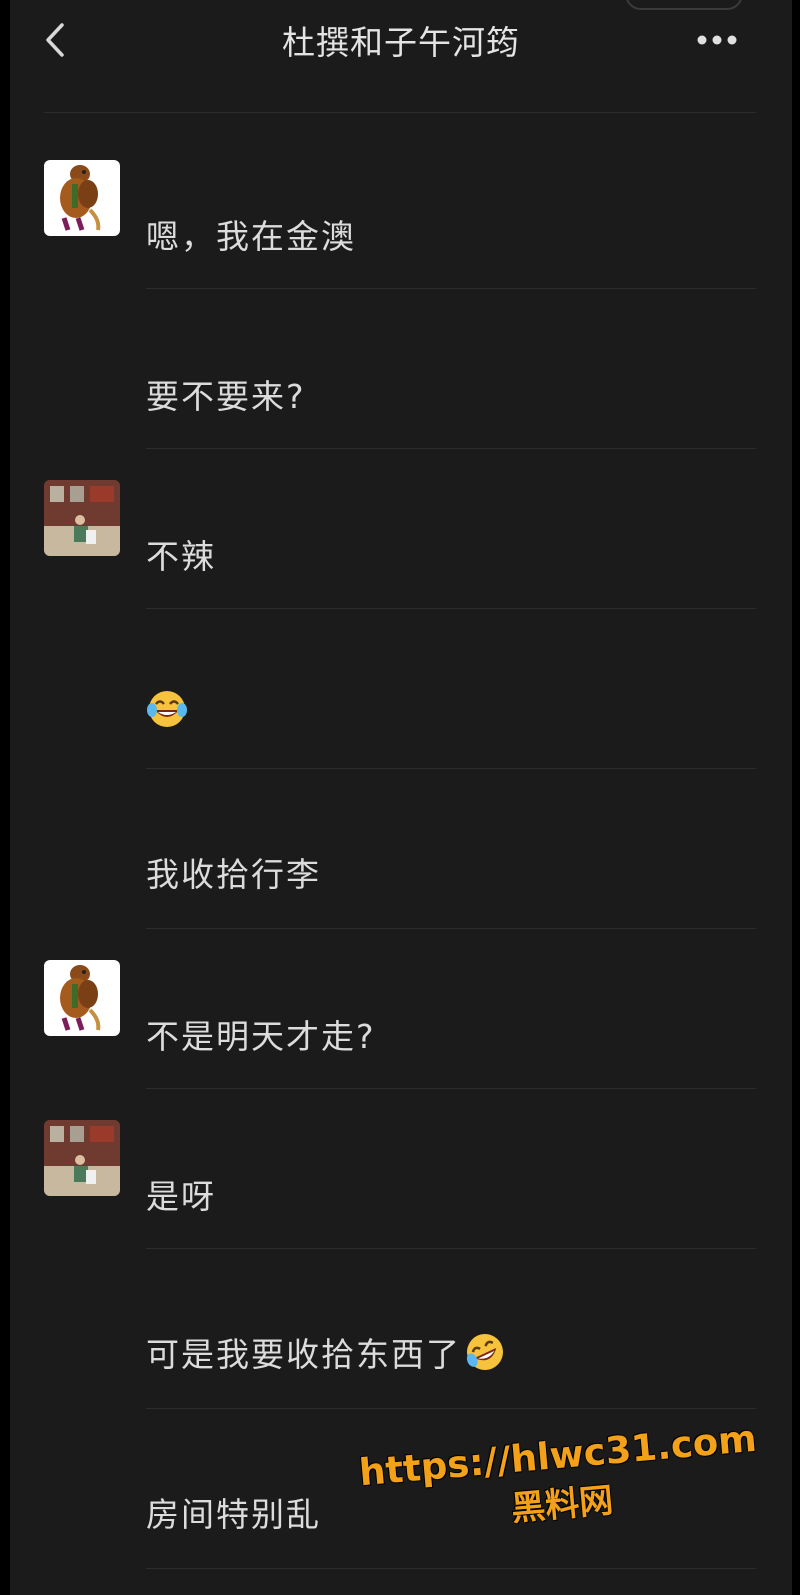  I want to click on more-horizontal-icon, so click(717, 40).